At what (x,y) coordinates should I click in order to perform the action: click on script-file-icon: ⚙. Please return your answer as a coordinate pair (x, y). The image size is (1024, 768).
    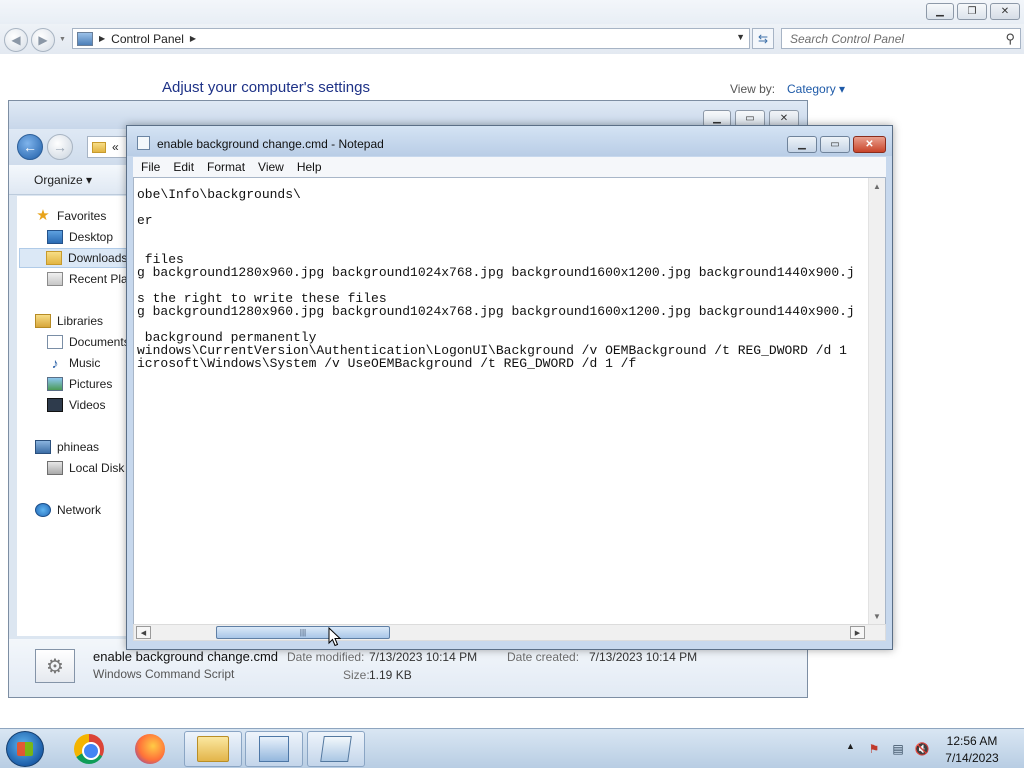
    Looking at the image, I should click on (55, 666).